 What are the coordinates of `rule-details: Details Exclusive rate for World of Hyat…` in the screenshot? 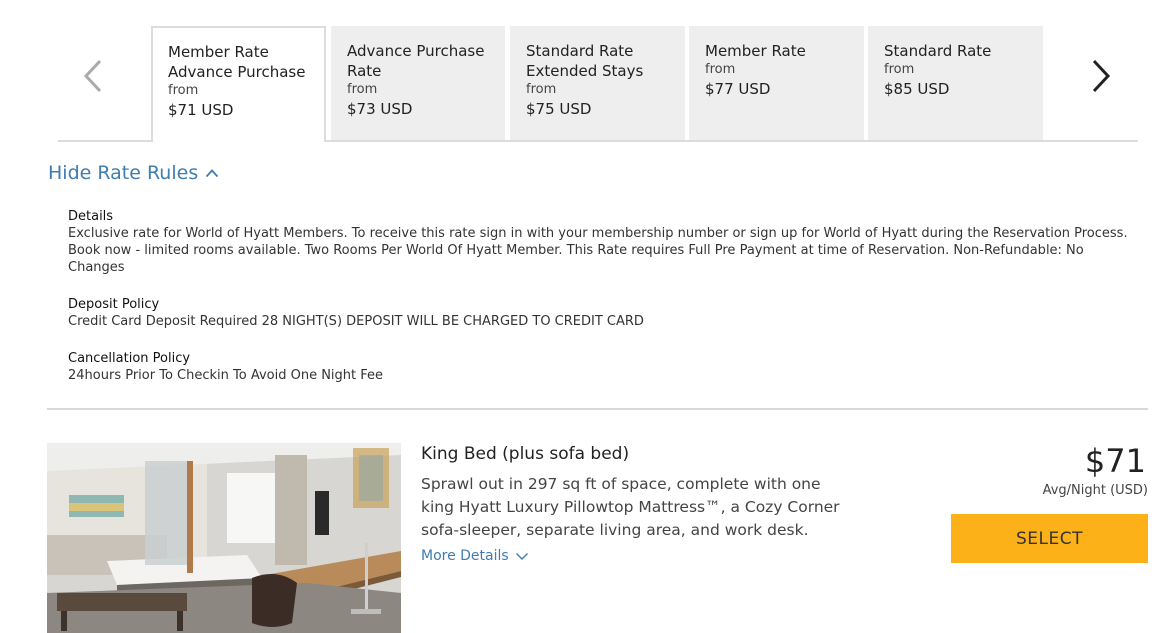 It's located at (603, 242).